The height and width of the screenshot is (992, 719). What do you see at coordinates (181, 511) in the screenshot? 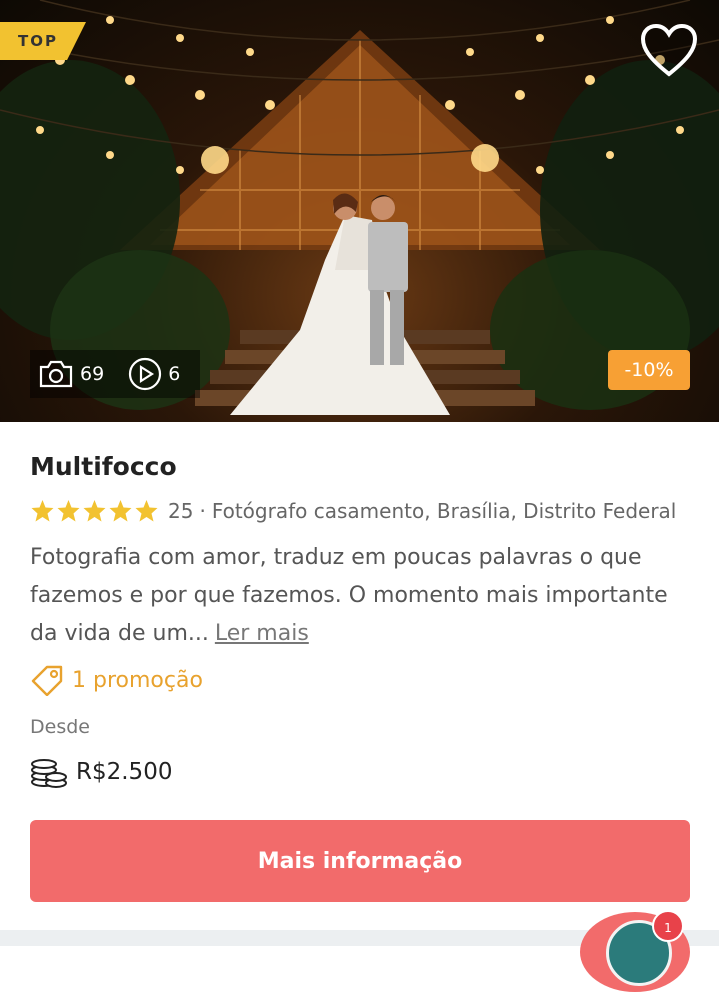
I see `review-count: 25` at bounding box center [181, 511].